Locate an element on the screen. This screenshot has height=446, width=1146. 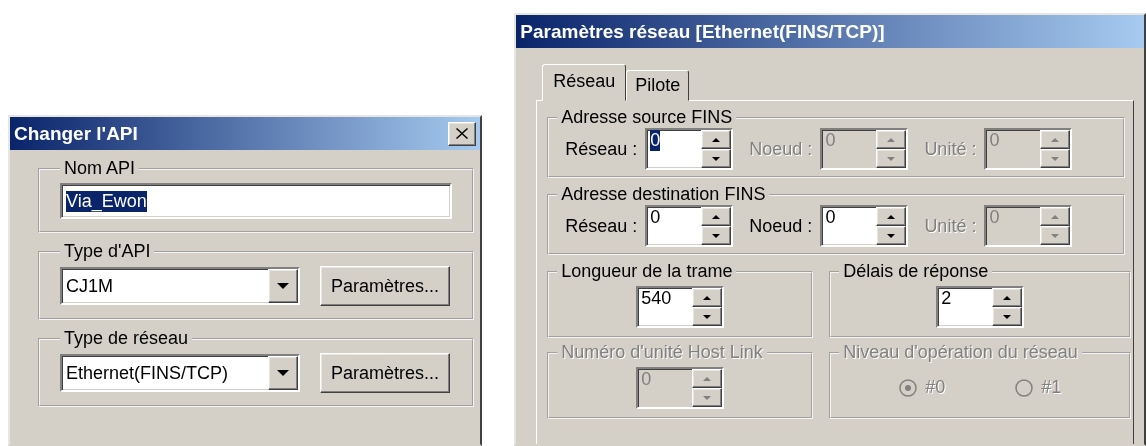
input-field: Via_Ewon is located at coordinates (256, 201).